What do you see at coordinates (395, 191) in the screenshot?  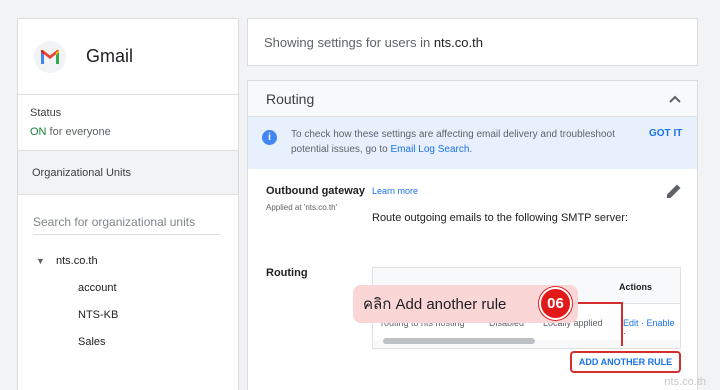 I see `learn-more-link: Learn more` at bounding box center [395, 191].